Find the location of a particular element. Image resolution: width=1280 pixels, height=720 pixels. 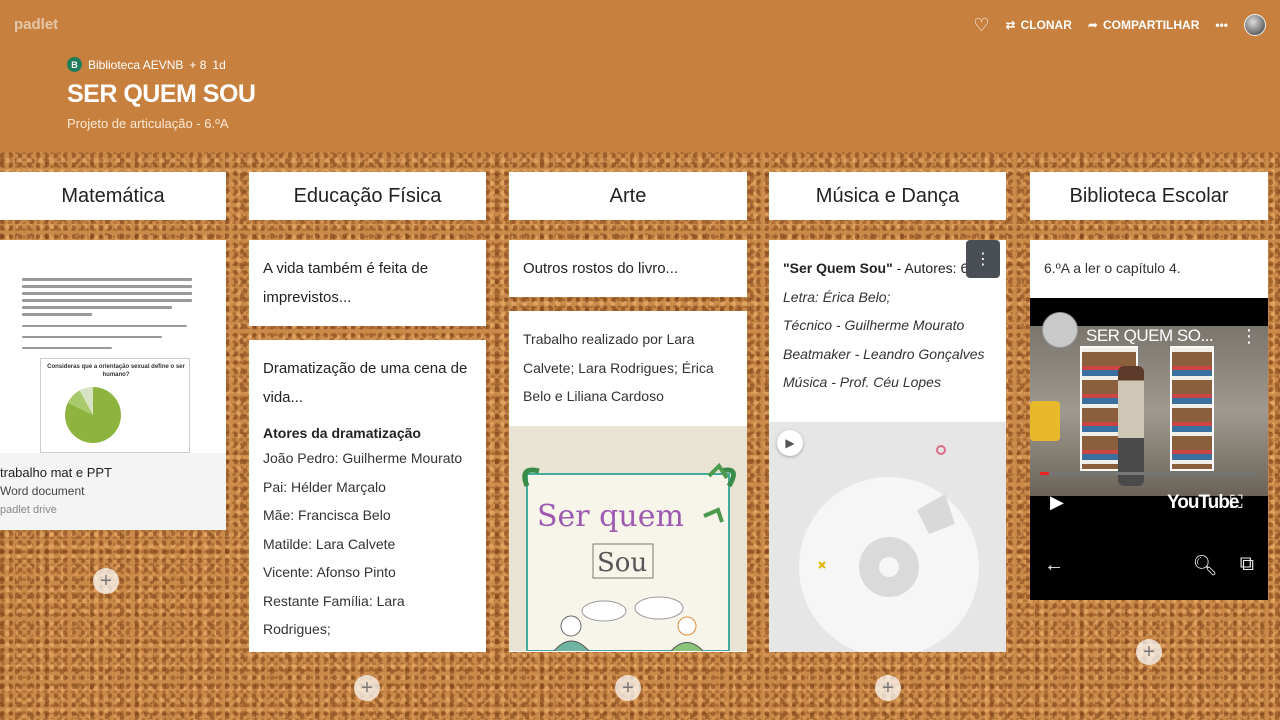

credit-line: Letra: Érica Belo; is located at coordinates (837, 296).